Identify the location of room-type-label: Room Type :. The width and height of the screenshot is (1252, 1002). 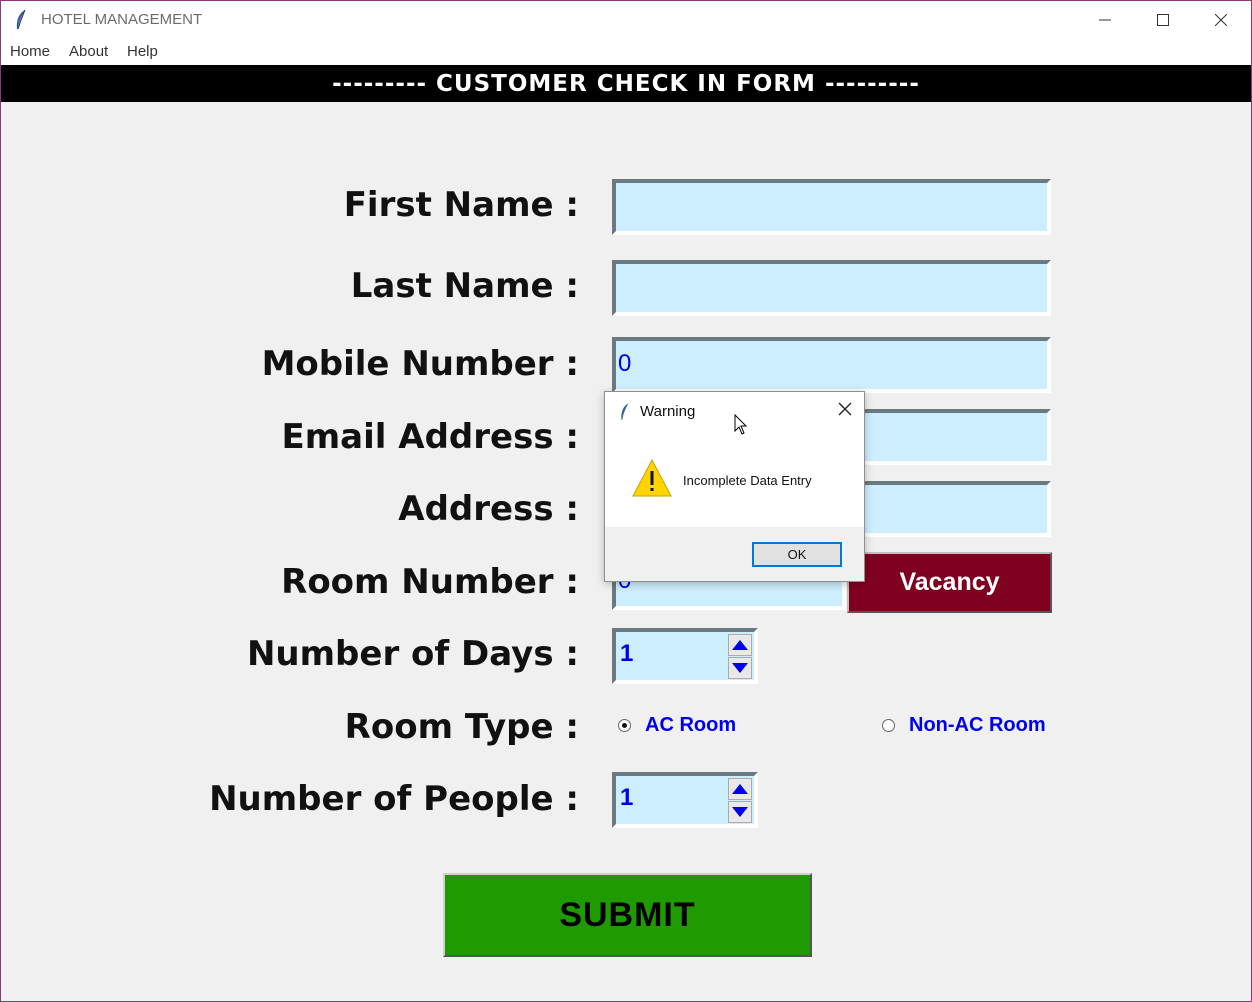
(461, 727).